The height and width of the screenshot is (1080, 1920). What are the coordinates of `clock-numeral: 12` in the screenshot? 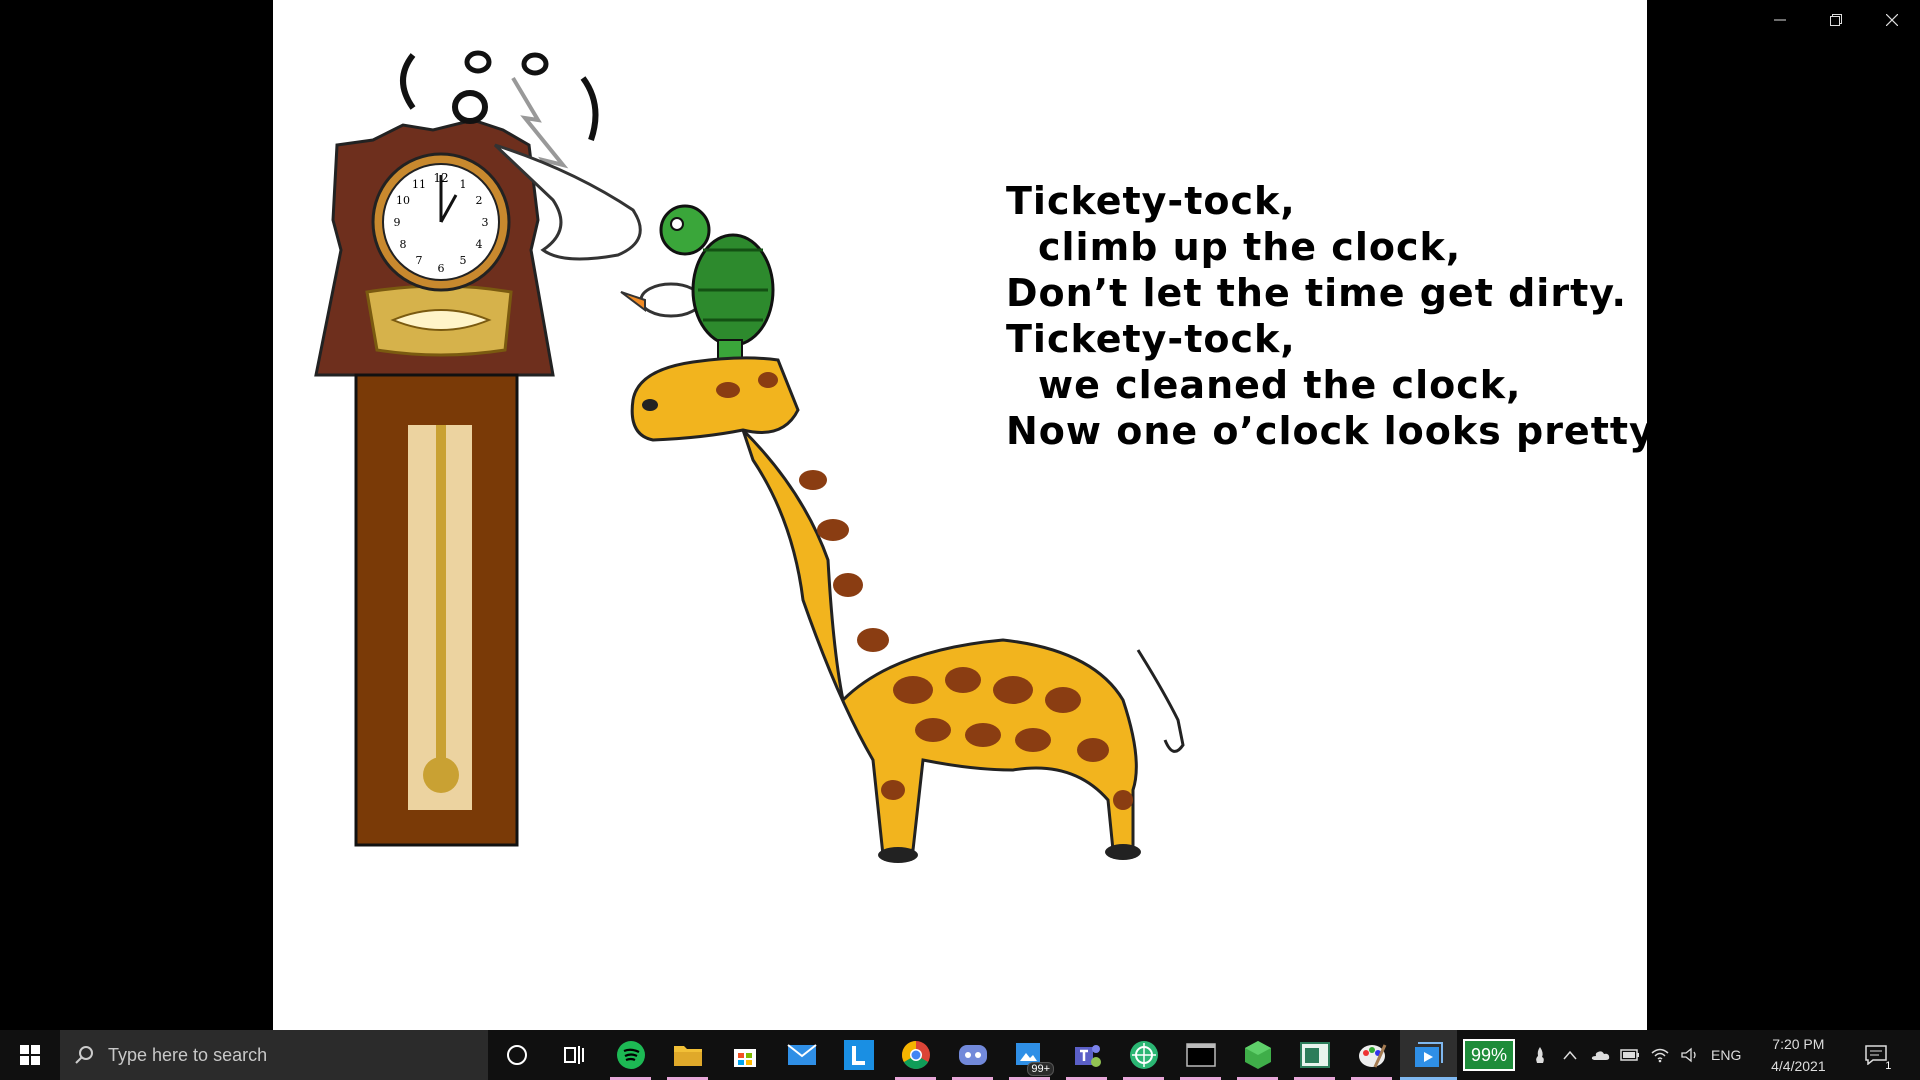 It's located at (440, 178).